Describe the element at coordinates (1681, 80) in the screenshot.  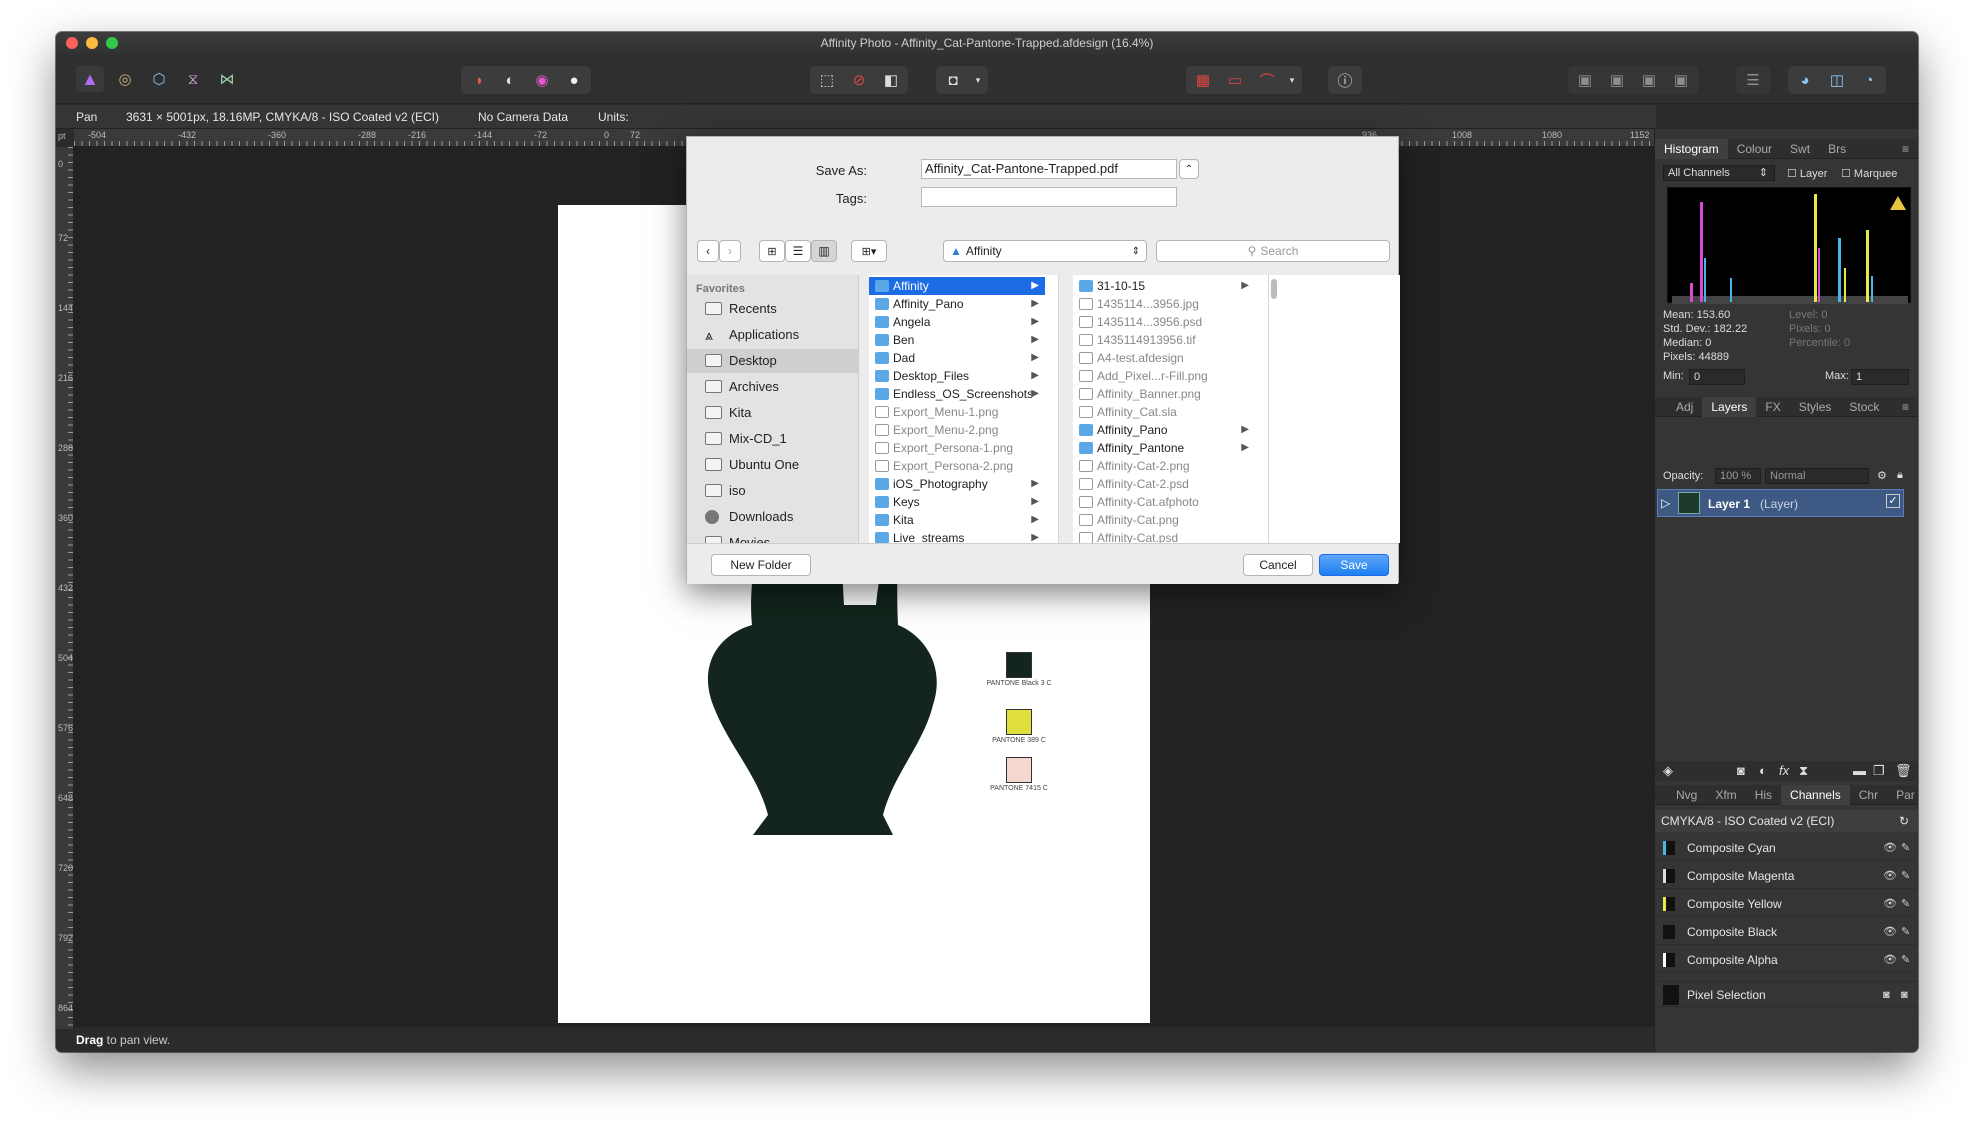
I see `move-front-icon: ▣` at that location.